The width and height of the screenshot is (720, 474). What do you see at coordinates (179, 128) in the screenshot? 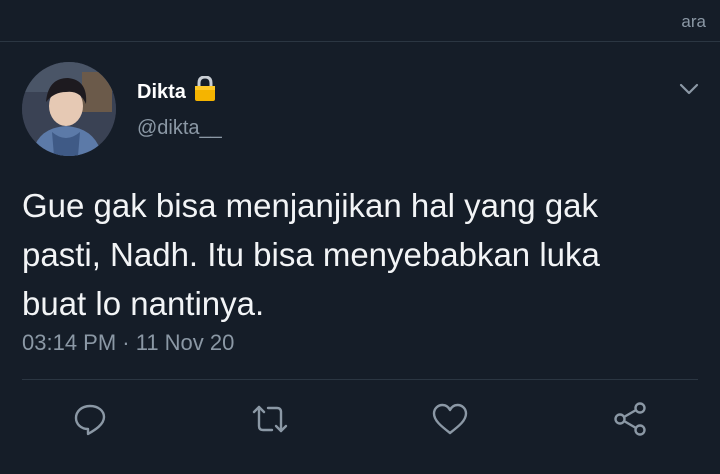
I see `user-handle: @dikta__` at bounding box center [179, 128].